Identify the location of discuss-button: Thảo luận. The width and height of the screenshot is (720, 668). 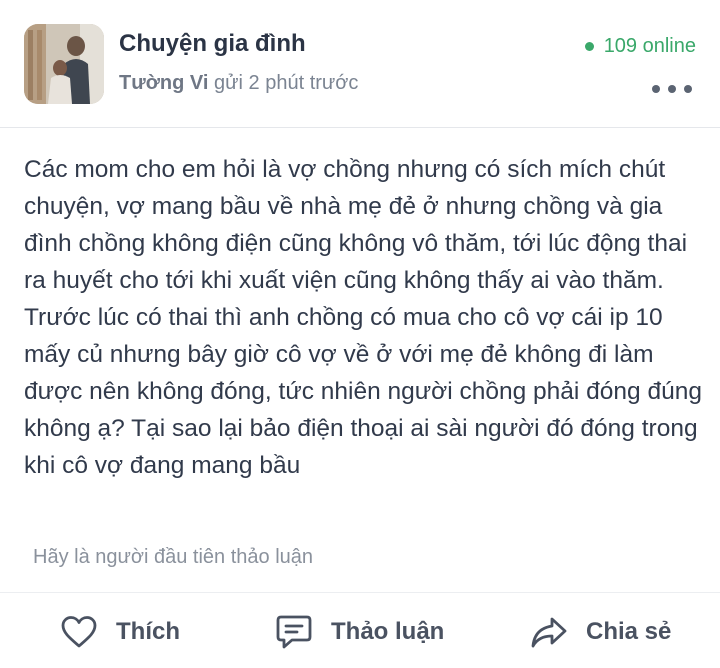
(359, 632).